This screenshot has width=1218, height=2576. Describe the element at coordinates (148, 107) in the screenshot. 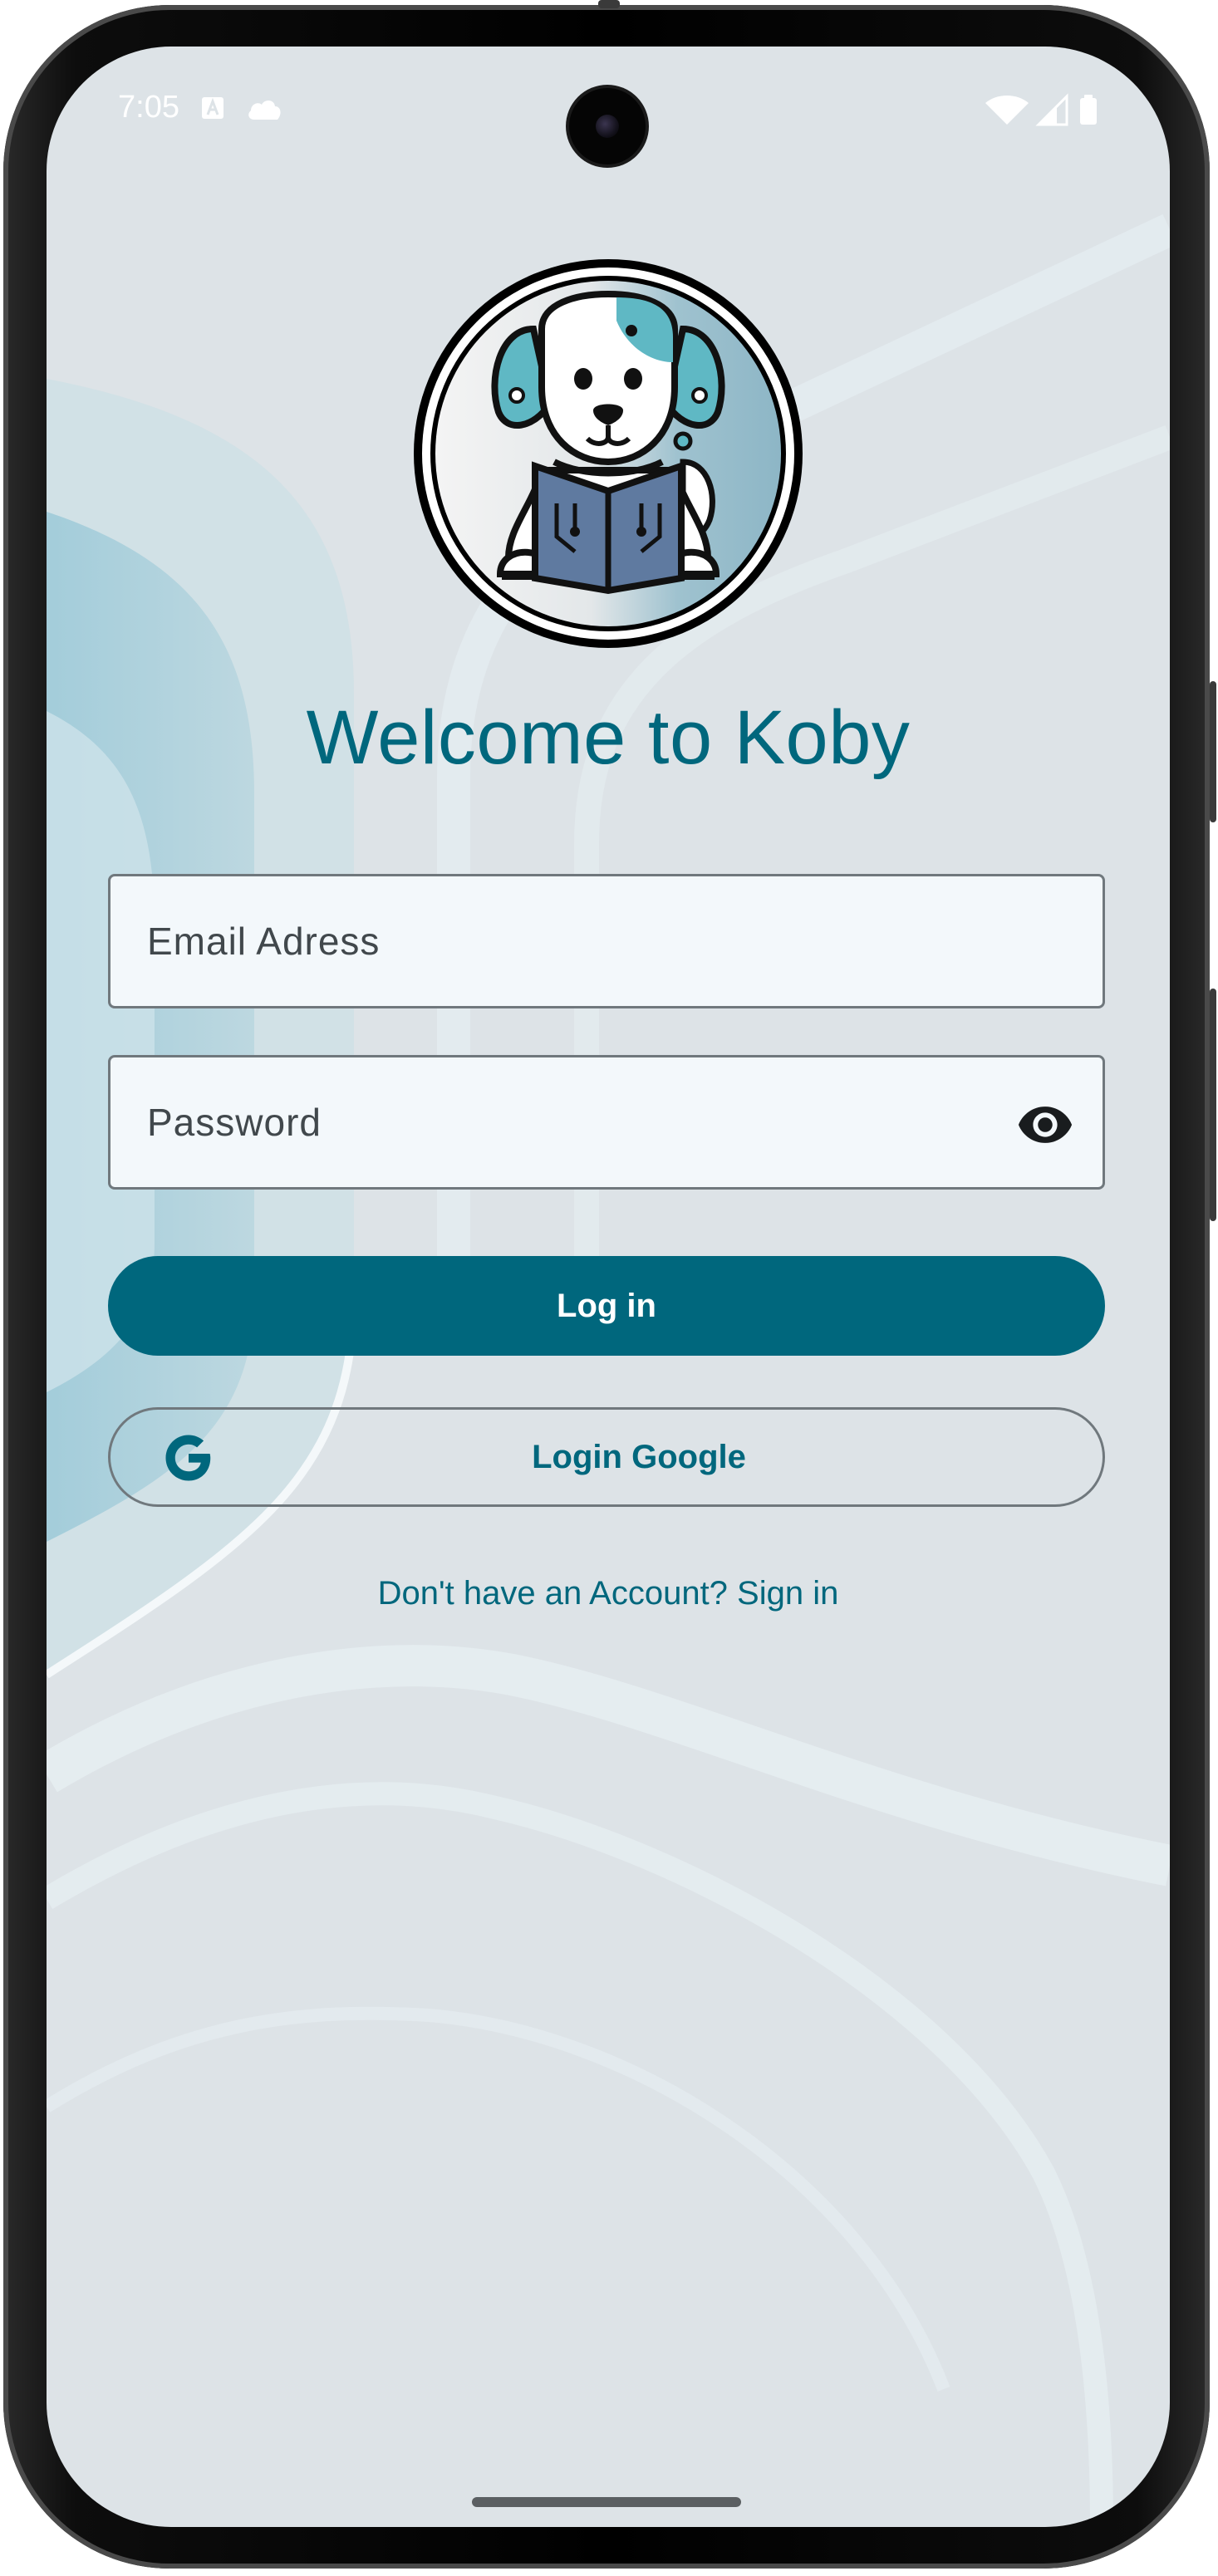

I see `status-time: 7:05` at that location.